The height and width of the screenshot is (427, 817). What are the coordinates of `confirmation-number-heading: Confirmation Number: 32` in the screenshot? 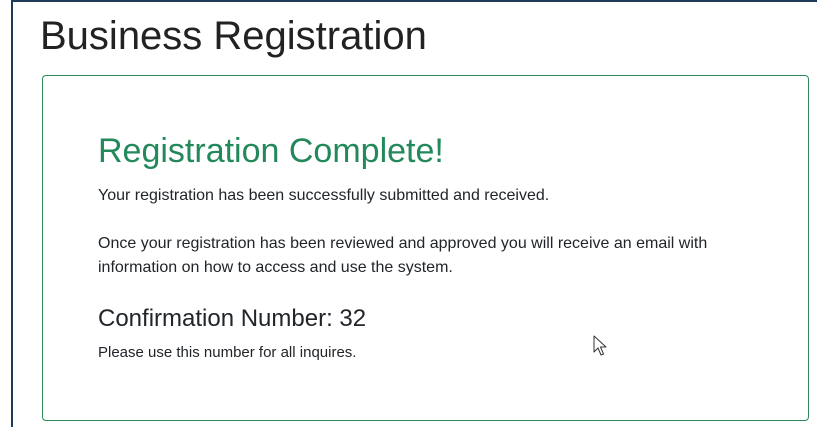 It's located at (232, 319).